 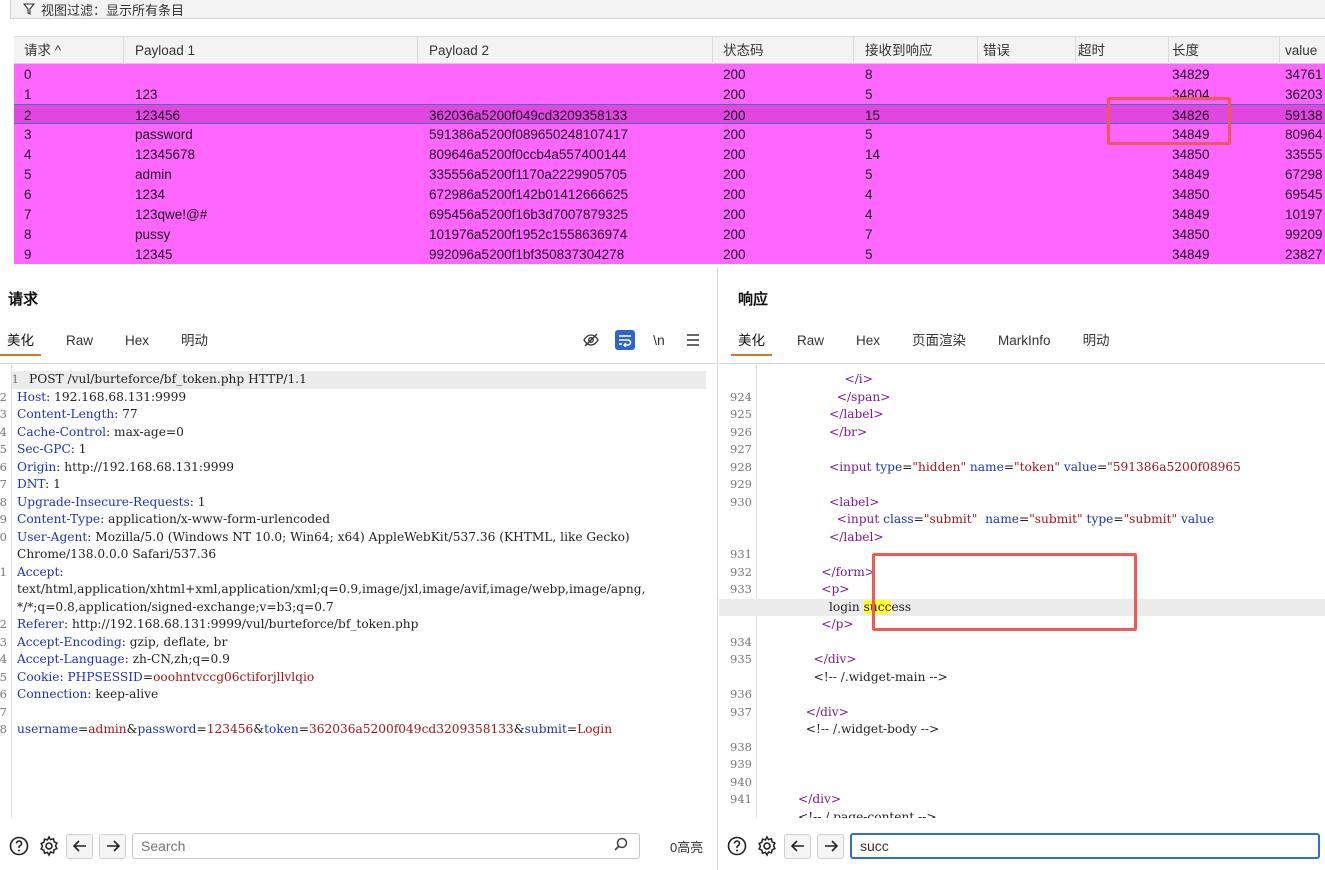 What do you see at coordinates (565, 50) in the screenshot?
I see `column-header-payload2: Payload 2` at bounding box center [565, 50].